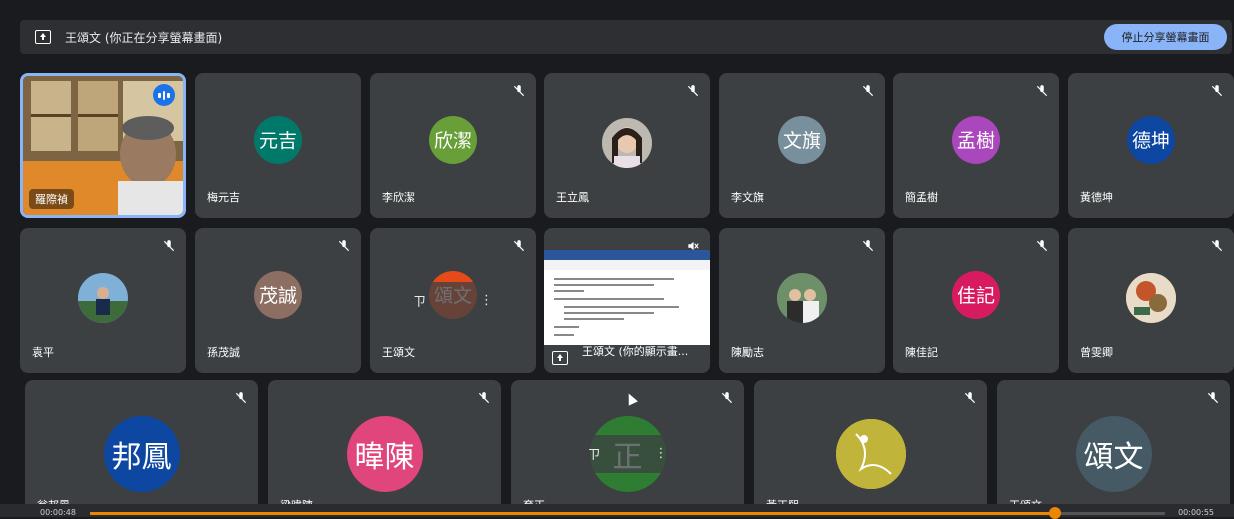 This screenshot has width=1234, height=519. What do you see at coordinates (747, 197) in the screenshot?
I see `participant-name: 李文旗` at bounding box center [747, 197].